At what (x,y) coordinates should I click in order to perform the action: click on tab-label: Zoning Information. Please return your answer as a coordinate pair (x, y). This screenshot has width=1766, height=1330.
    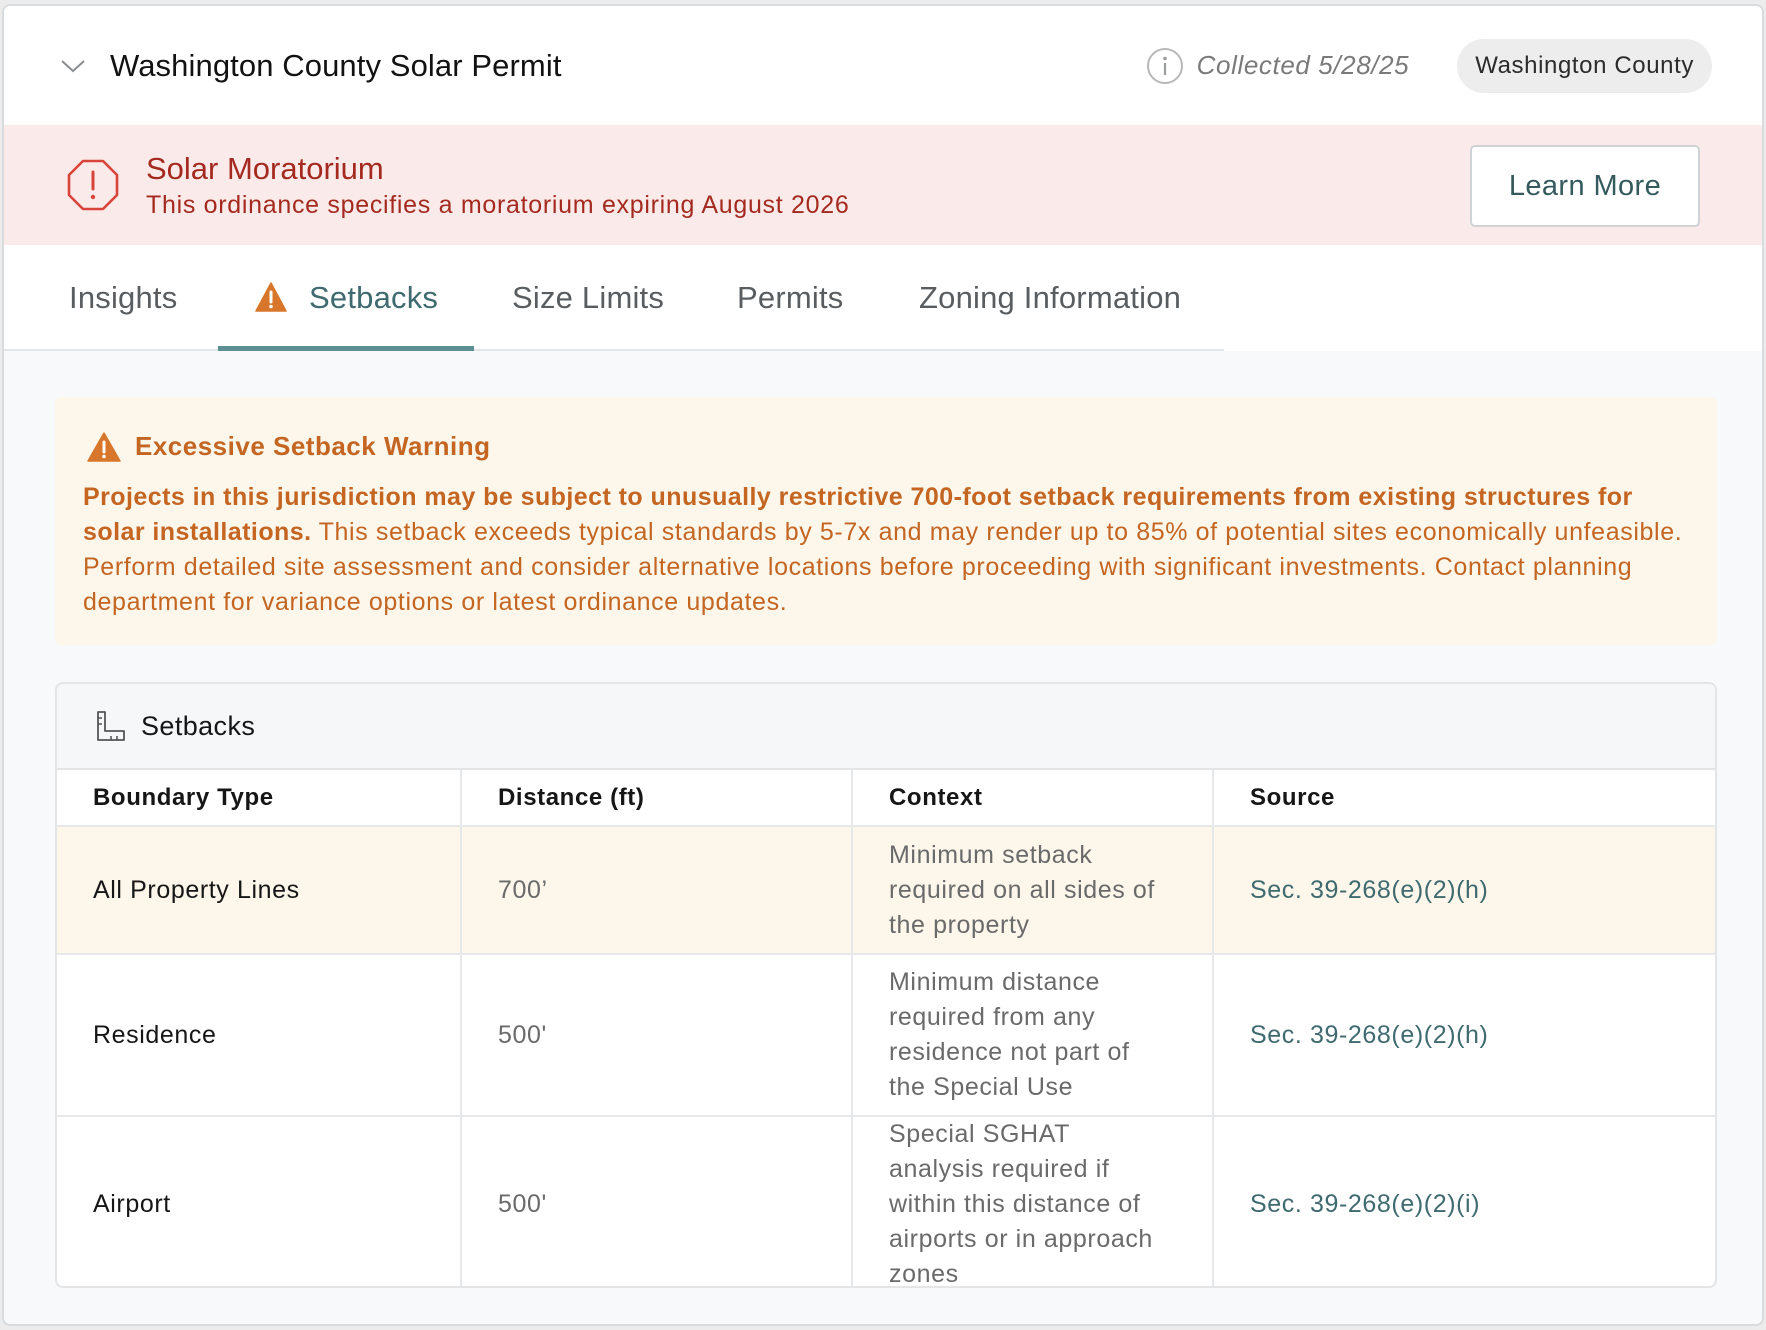
    Looking at the image, I should click on (1050, 297).